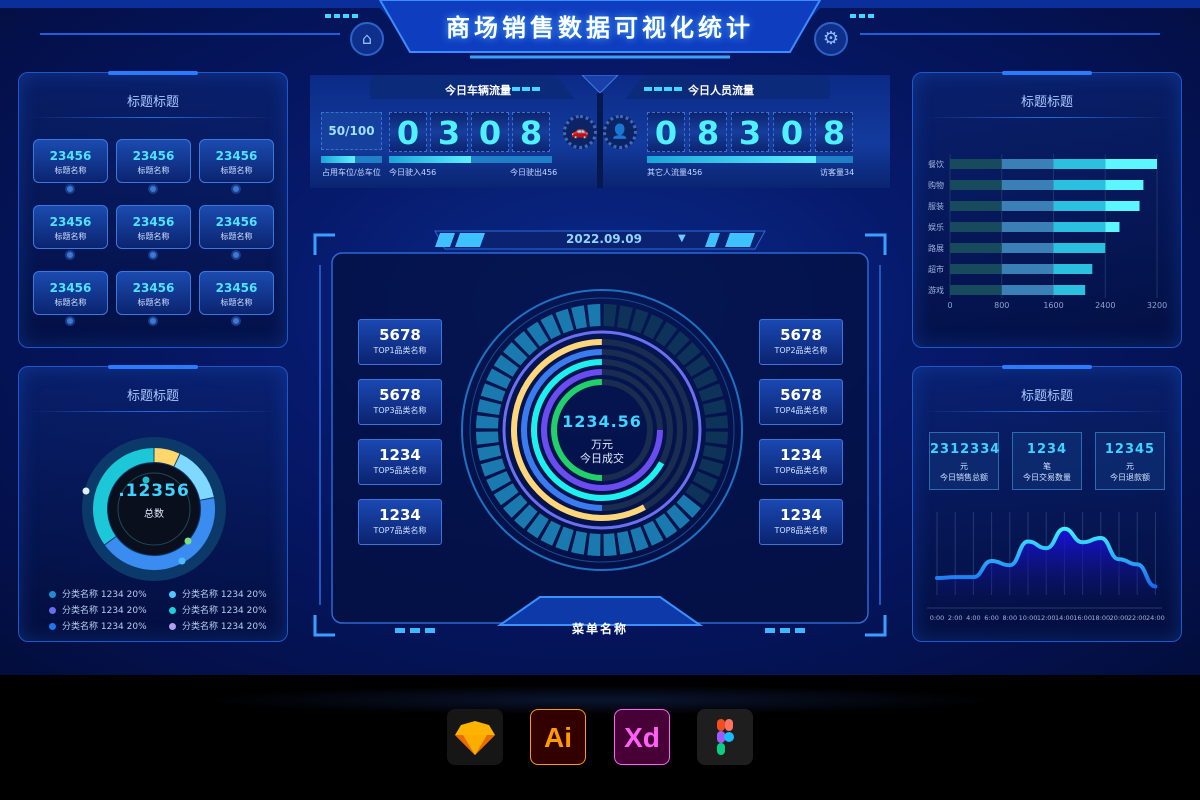  Describe the element at coordinates (1047, 461) in the screenshot. I see `summary-stat: 1234 笔今日交易数量` at that location.